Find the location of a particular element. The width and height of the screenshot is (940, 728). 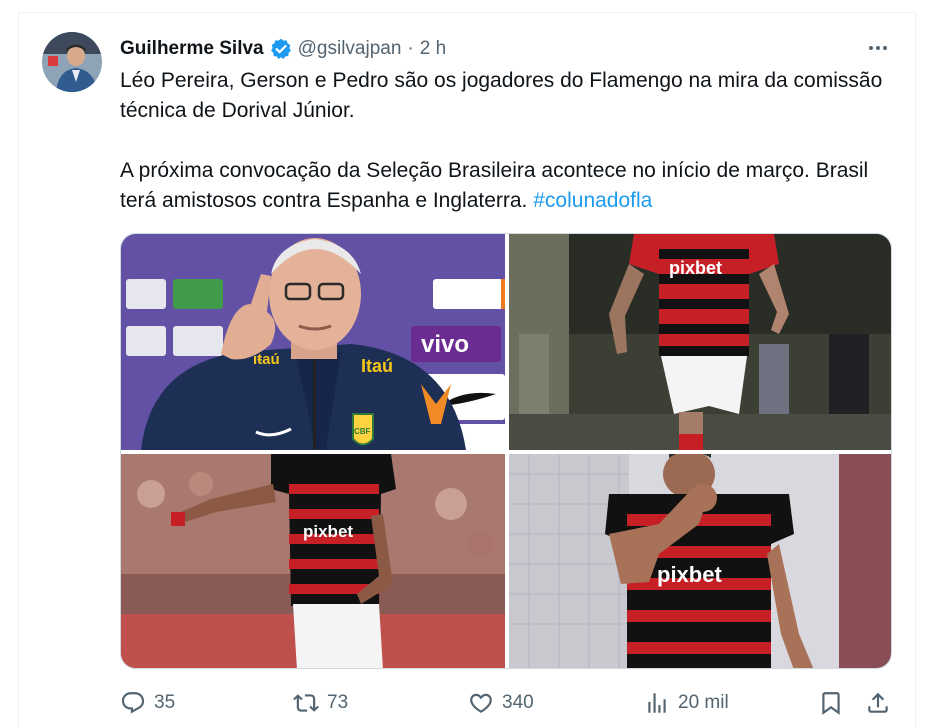

sponsor-pixbet-text-4: pixbet is located at coordinates (689, 574).